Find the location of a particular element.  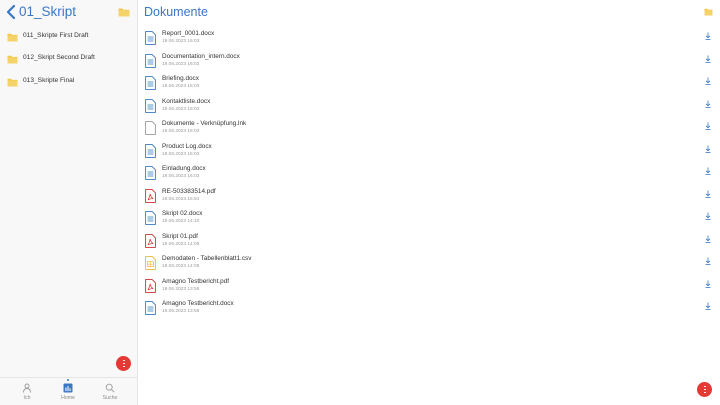

sidebar-title: 01_Skript is located at coordinates (48, 11).